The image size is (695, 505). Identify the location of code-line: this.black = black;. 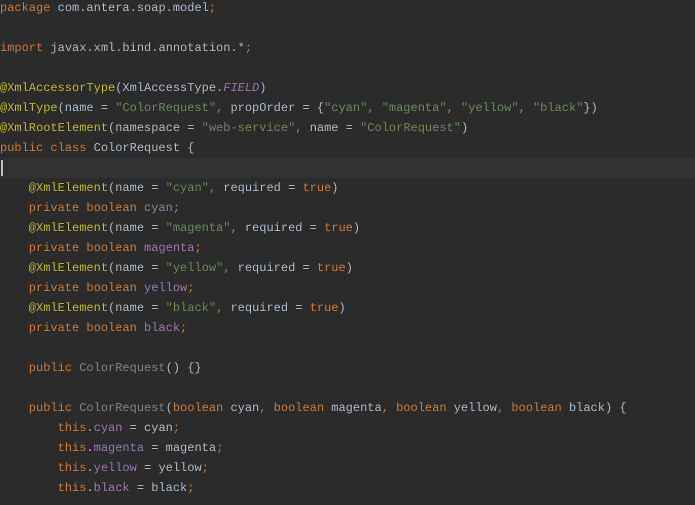
(125, 488).